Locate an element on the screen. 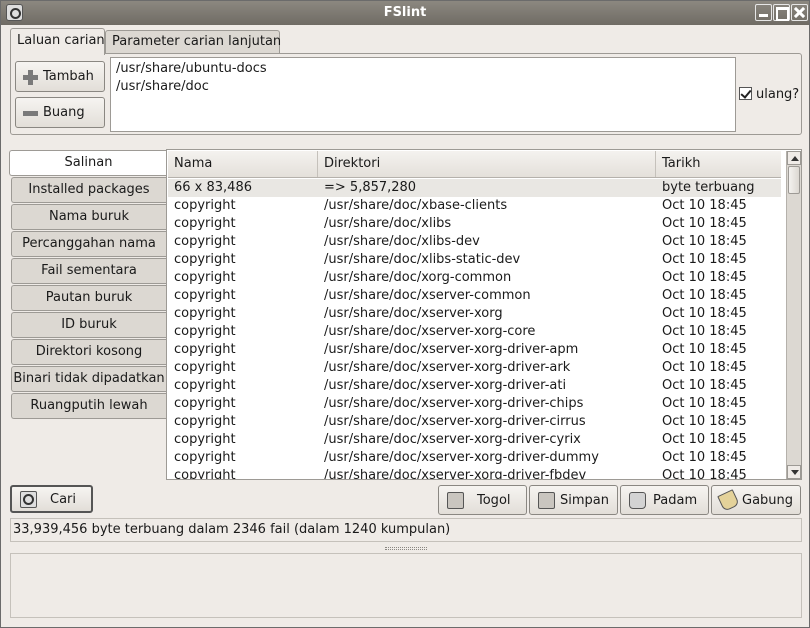  recurse-label: ulang? is located at coordinates (778, 94).